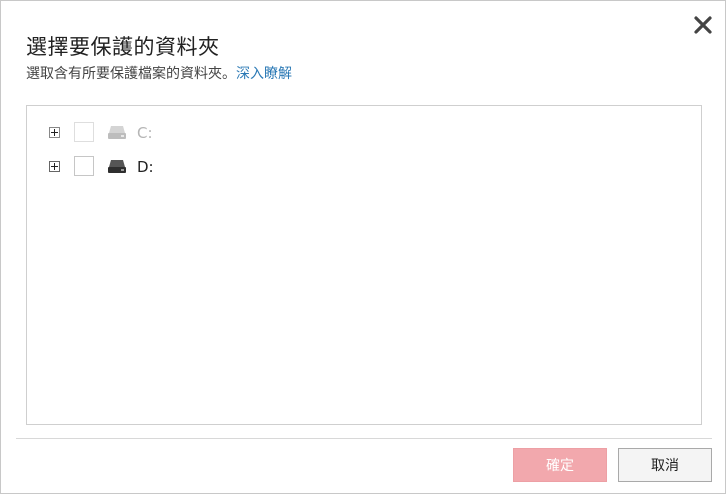 The image size is (728, 496). What do you see at coordinates (264, 74) in the screenshot?
I see `learn-more-link: 深入瞭解` at bounding box center [264, 74].